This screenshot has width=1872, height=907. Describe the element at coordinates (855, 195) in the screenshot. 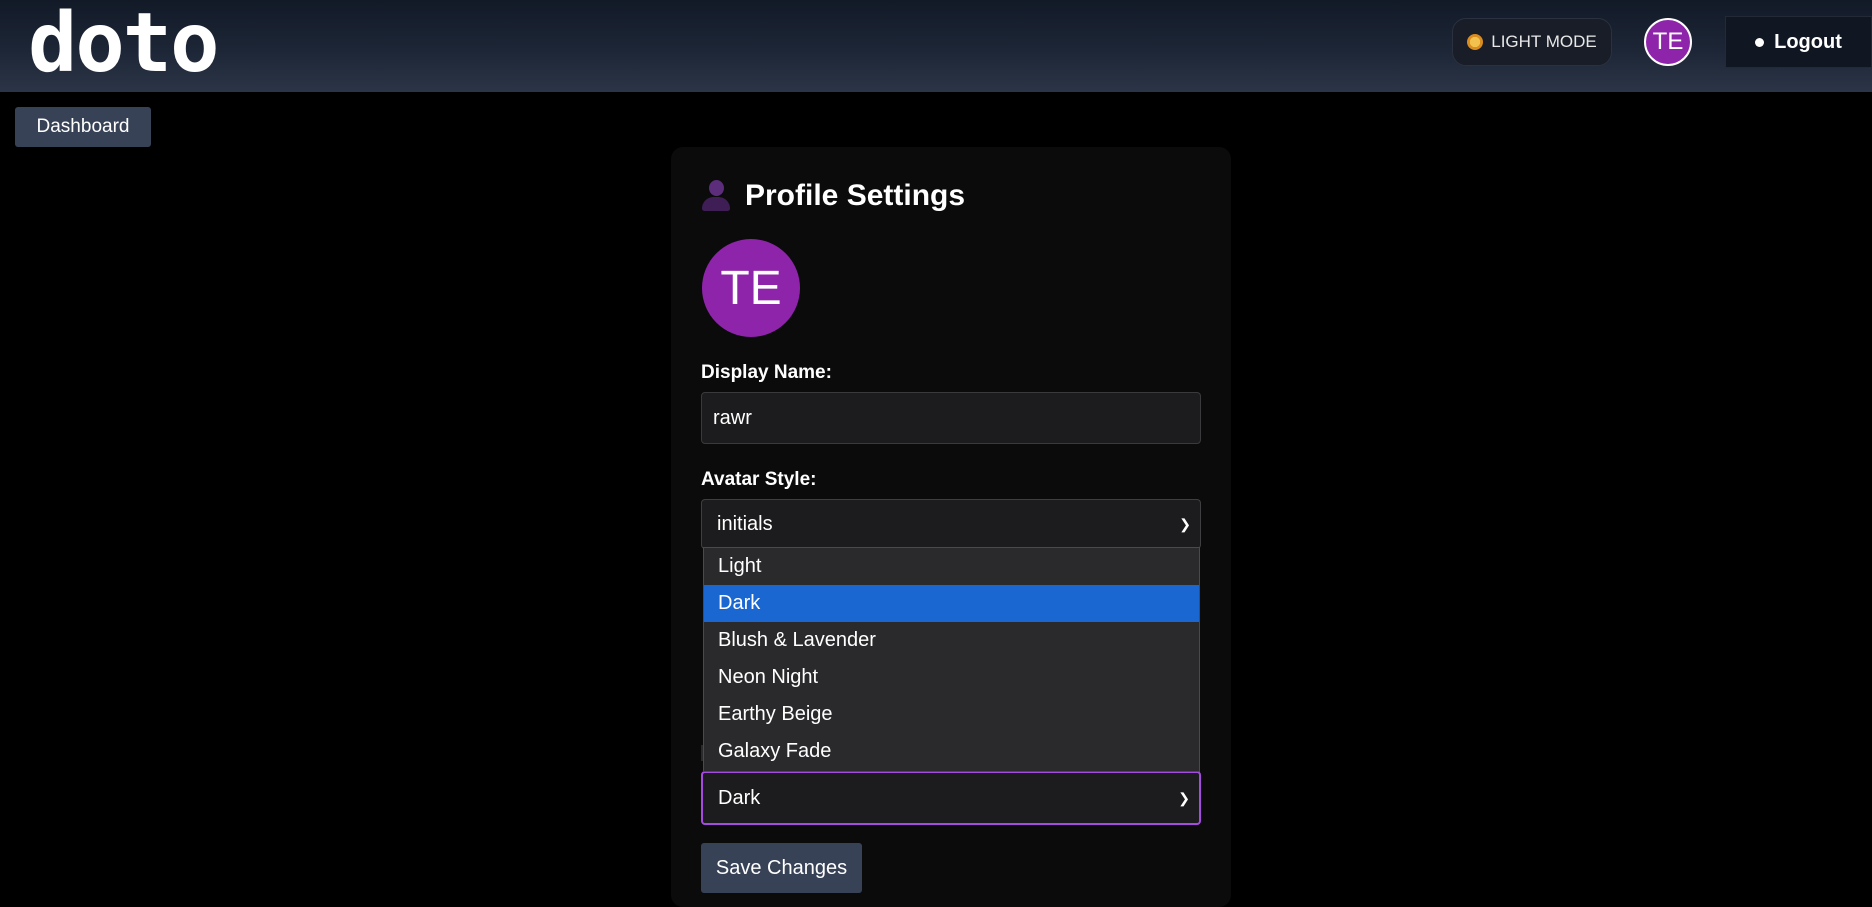

I see `page-title-text: Profile Settings` at that location.